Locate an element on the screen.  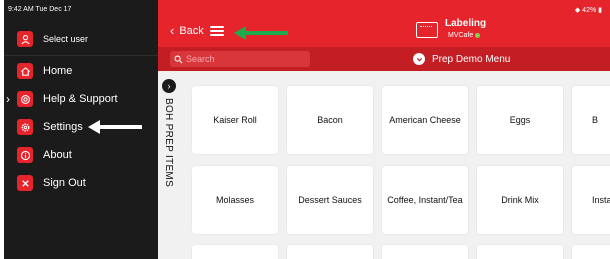
chevron-down-icon is located at coordinates (419, 59).